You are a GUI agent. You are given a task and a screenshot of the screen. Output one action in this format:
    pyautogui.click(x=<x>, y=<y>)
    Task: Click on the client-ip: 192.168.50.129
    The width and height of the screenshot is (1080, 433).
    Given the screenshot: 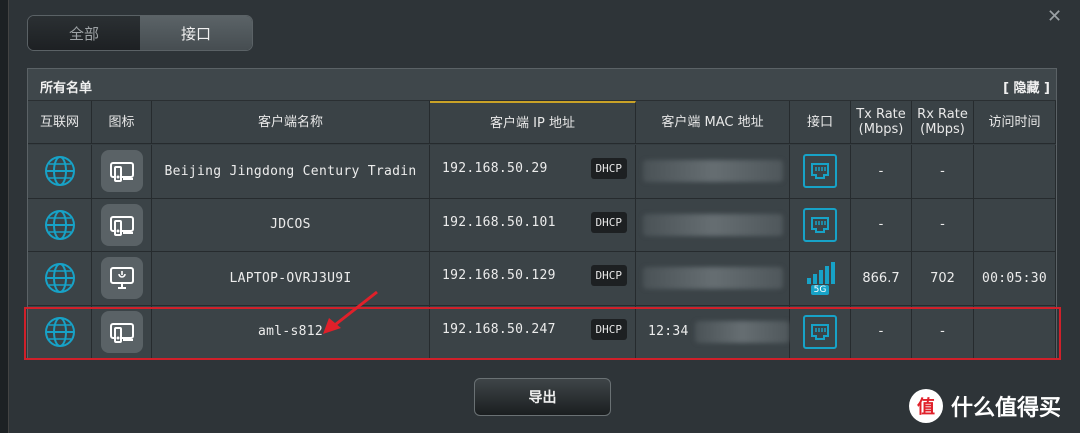 What is the action you would take?
    pyautogui.click(x=499, y=275)
    